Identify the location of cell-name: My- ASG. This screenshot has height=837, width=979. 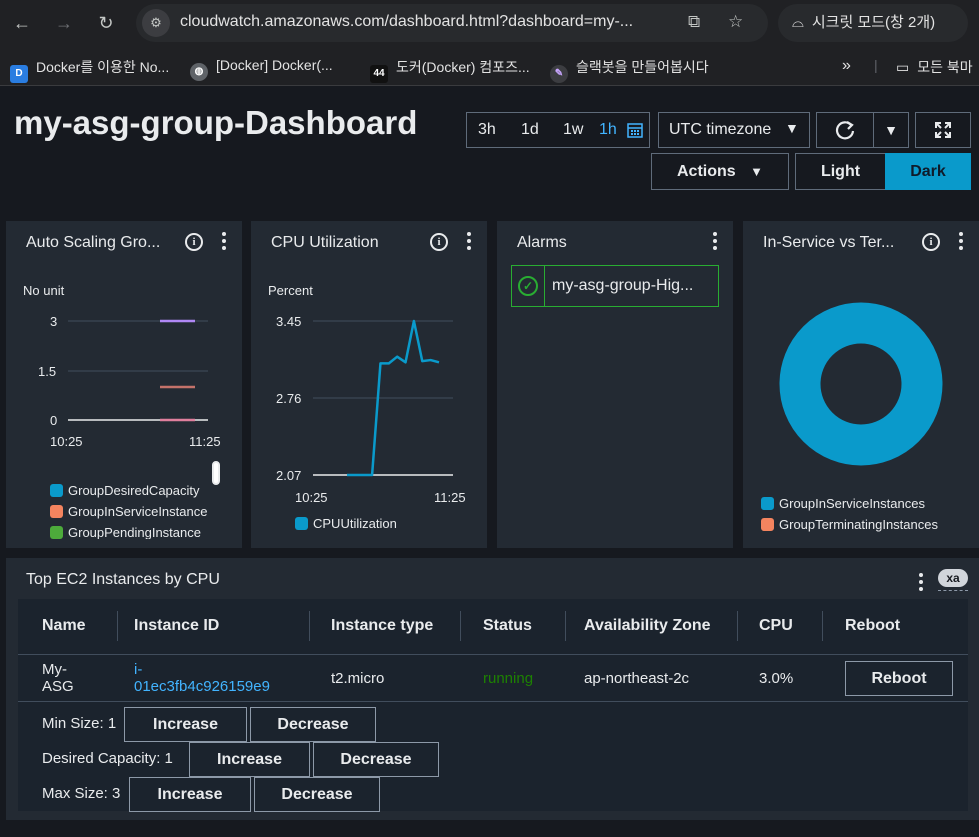
(58, 678).